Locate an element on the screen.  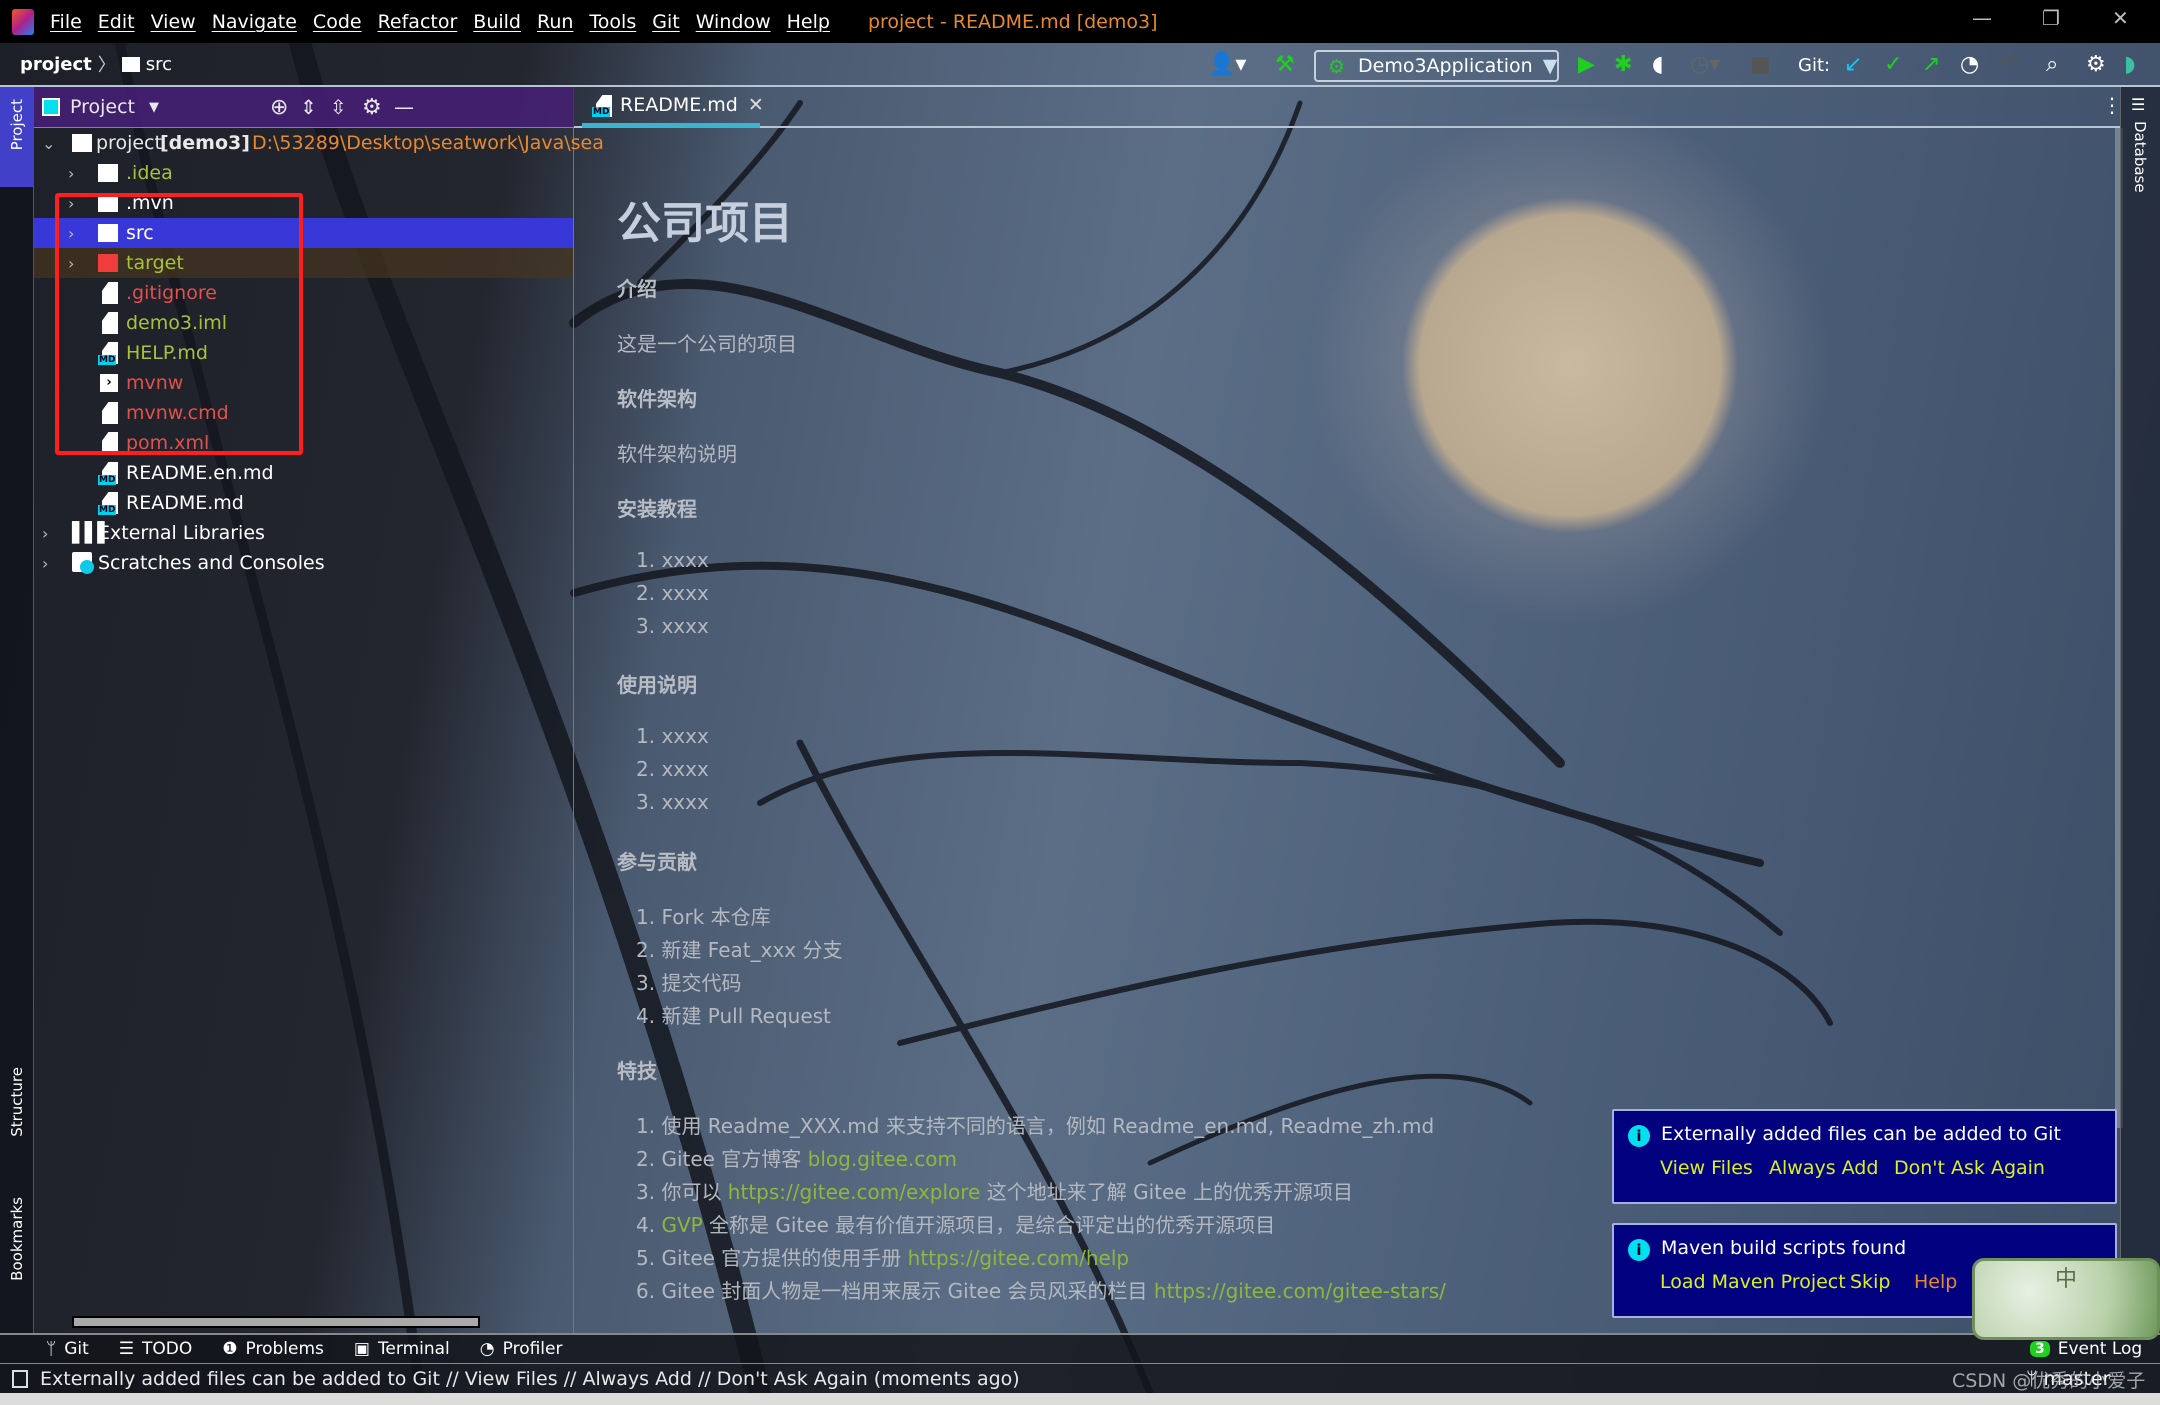
horizontal-scrollbar is located at coordinates (276, 1322).